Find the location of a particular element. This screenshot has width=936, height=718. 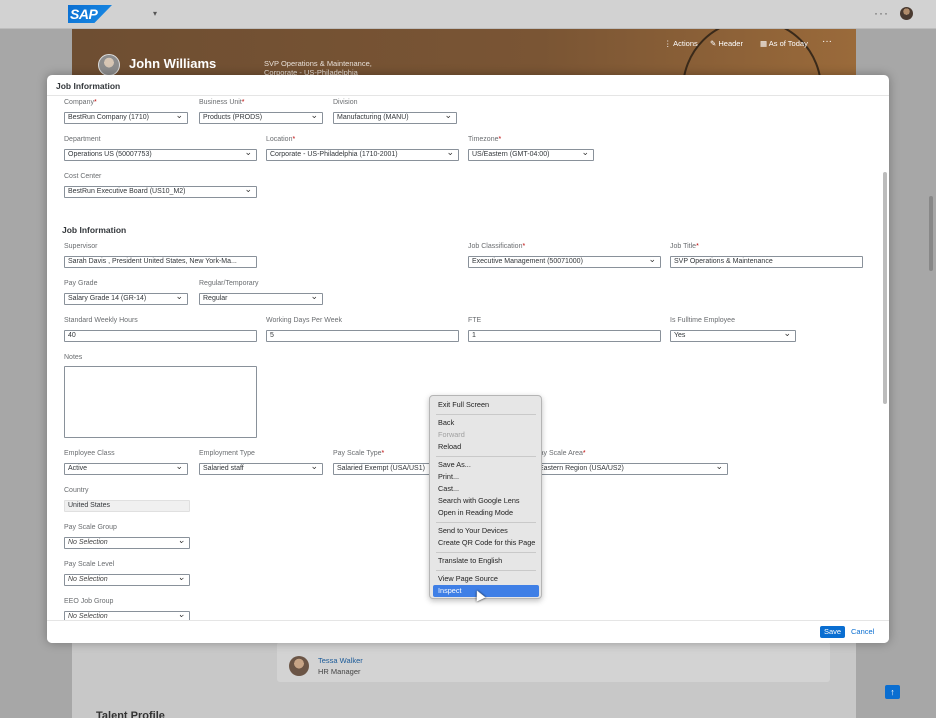

user-avatar is located at coordinates (906, 13).